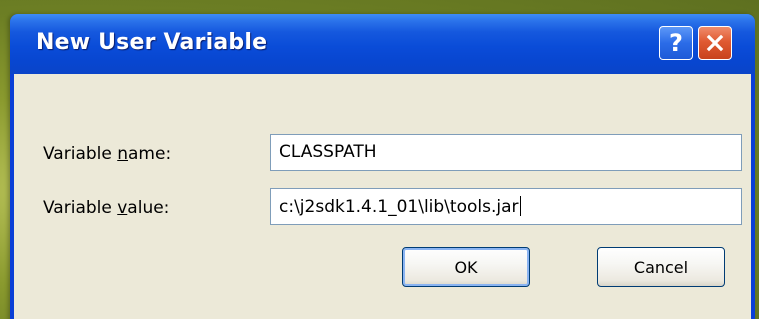 This screenshot has width=759, height=319. I want to click on cancel-button-label: Cancel, so click(661, 267).